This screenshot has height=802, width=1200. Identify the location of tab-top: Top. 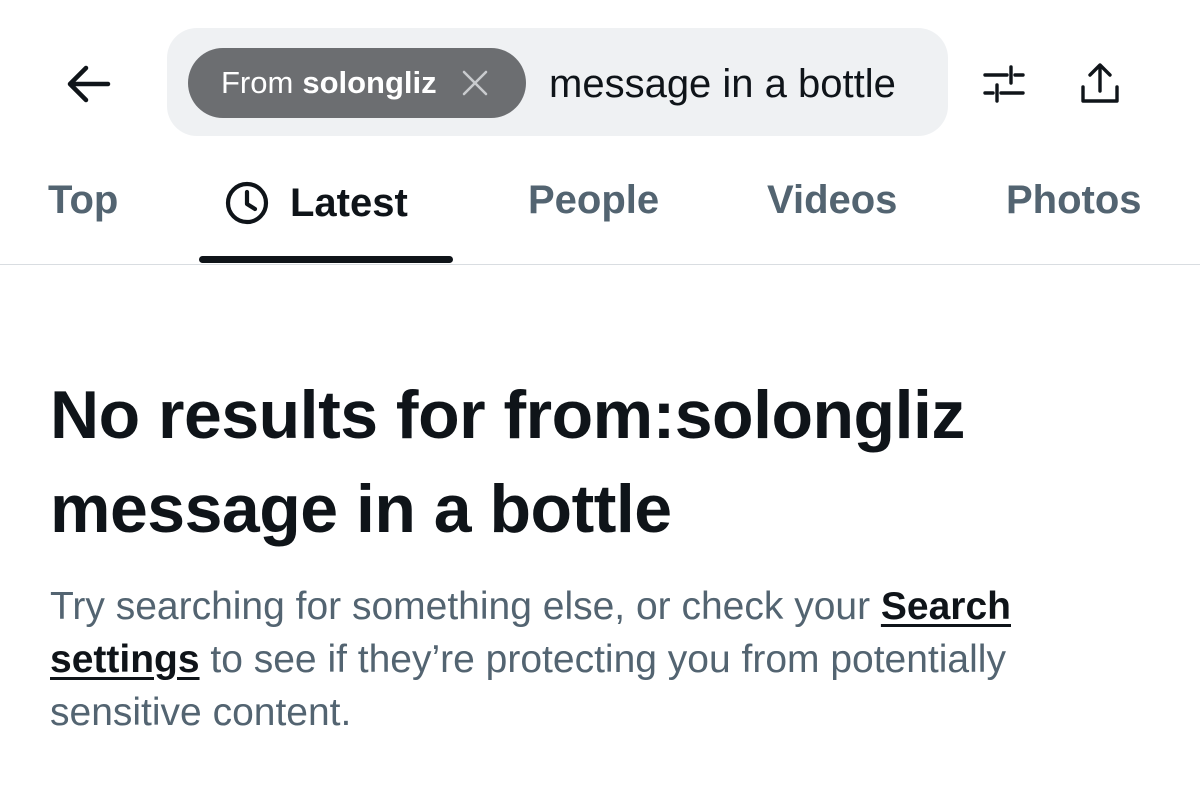
(83, 200).